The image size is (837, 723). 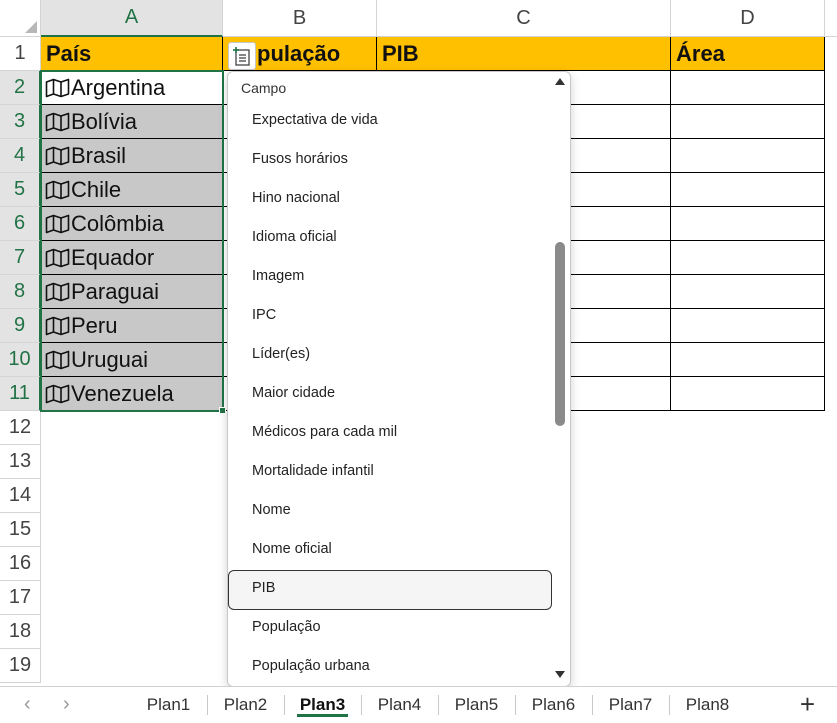 I want to click on row-header-18: 18, so click(x=20, y=632).